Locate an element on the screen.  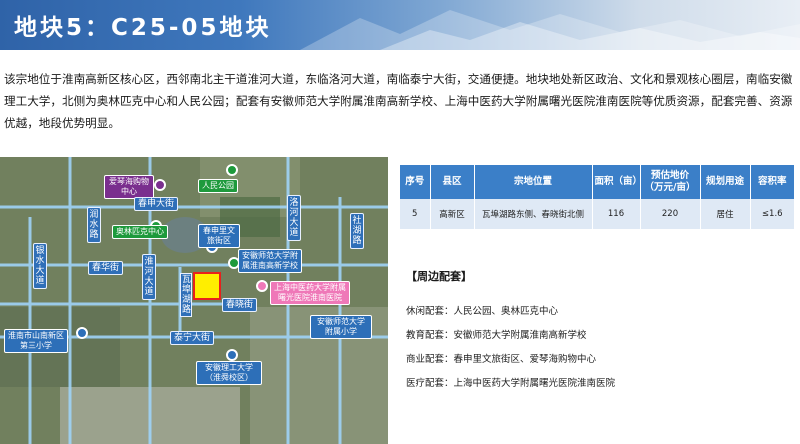
mall-marker is located at coordinates (160, 185).